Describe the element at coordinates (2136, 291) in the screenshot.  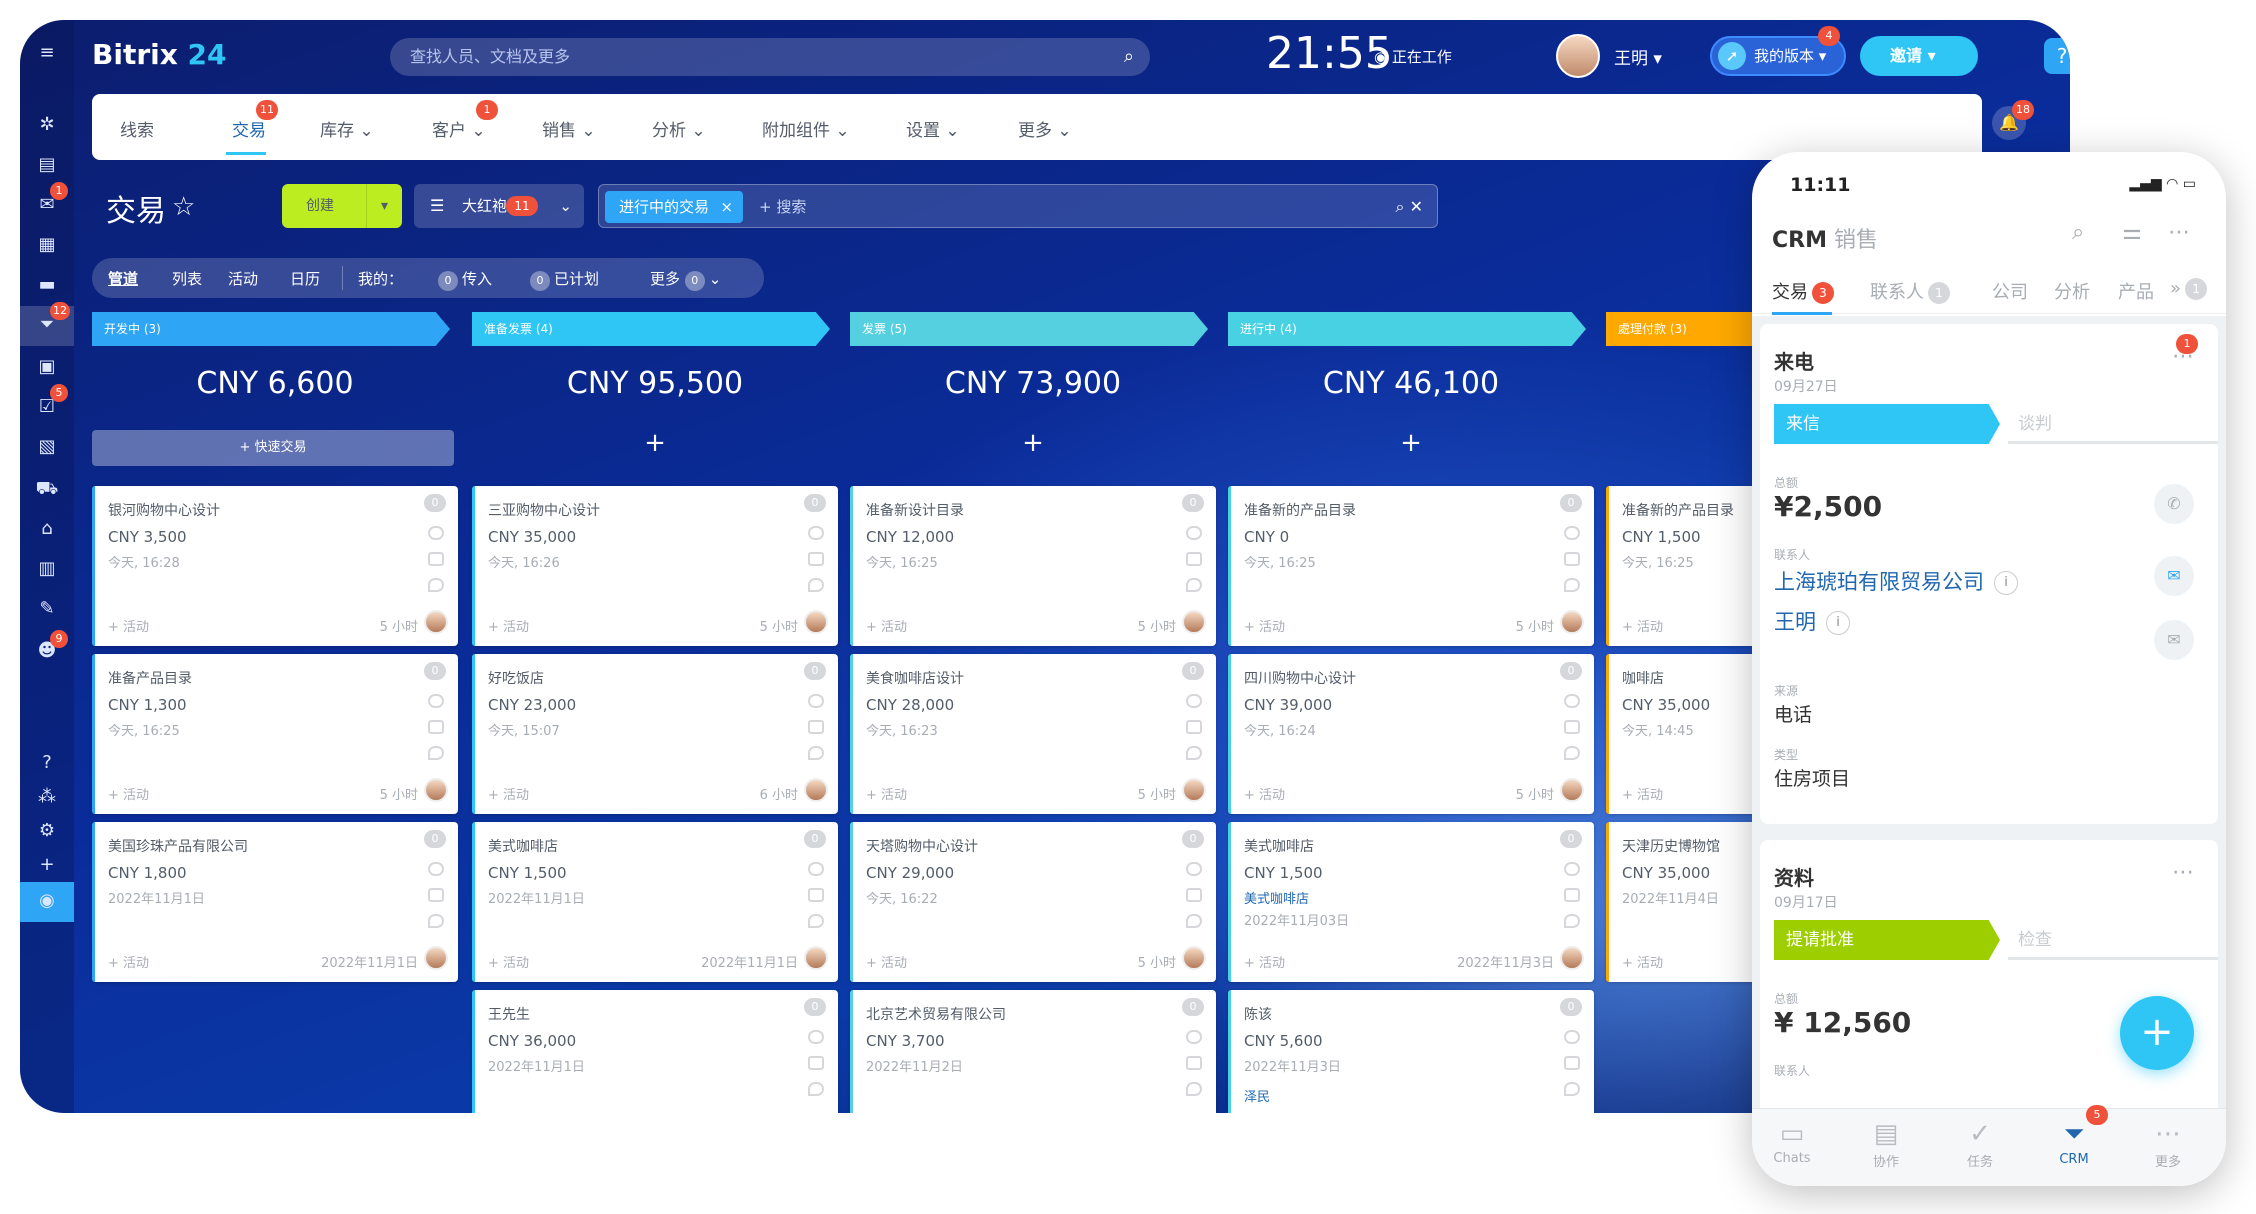
I see `tab-products: 产品` at that location.